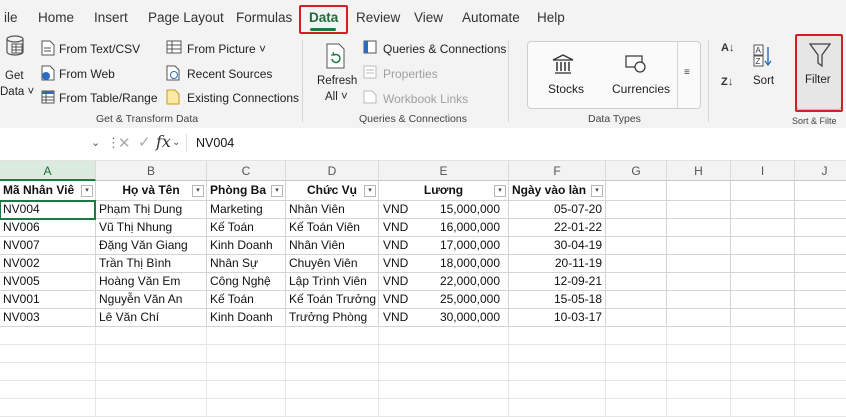  What do you see at coordinates (557, 246) in the screenshot?
I see `cell-start-date: 30-04-19` at bounding box center [557, 246].